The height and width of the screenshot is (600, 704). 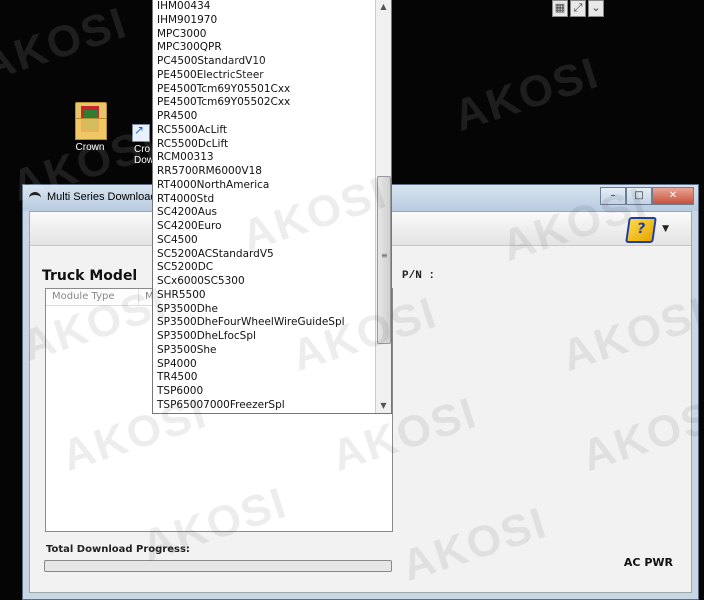 What do you see at coordinates (266, 48) in the screenshot?
I see `dropdown-item: MPC300QPR` at bounding box center [266, 48].